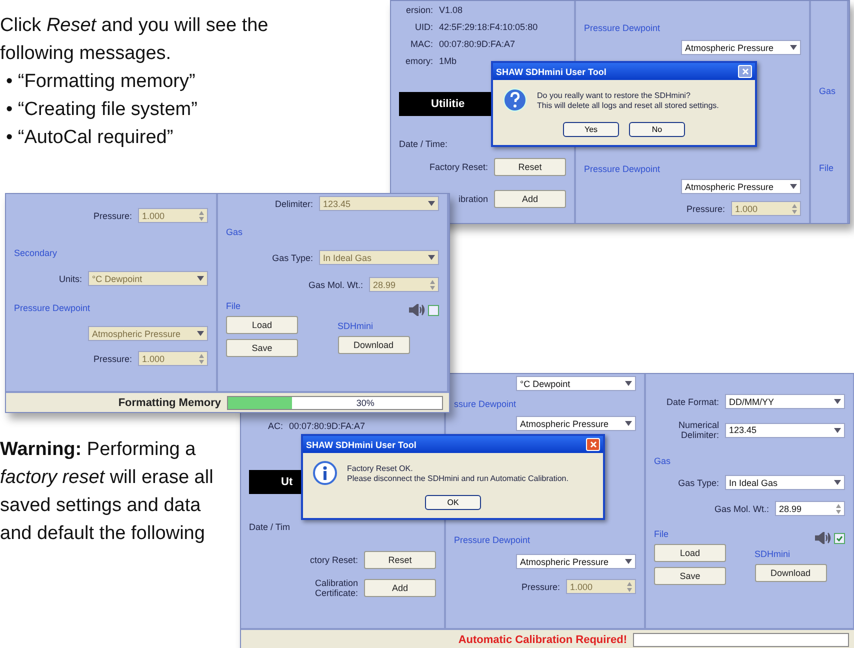 The width and height of the screenshot is (854, 648). Describe the element at coordinates (486, 404) in the screenshot. I see `group-title: ssure Dewpoint` at that location.